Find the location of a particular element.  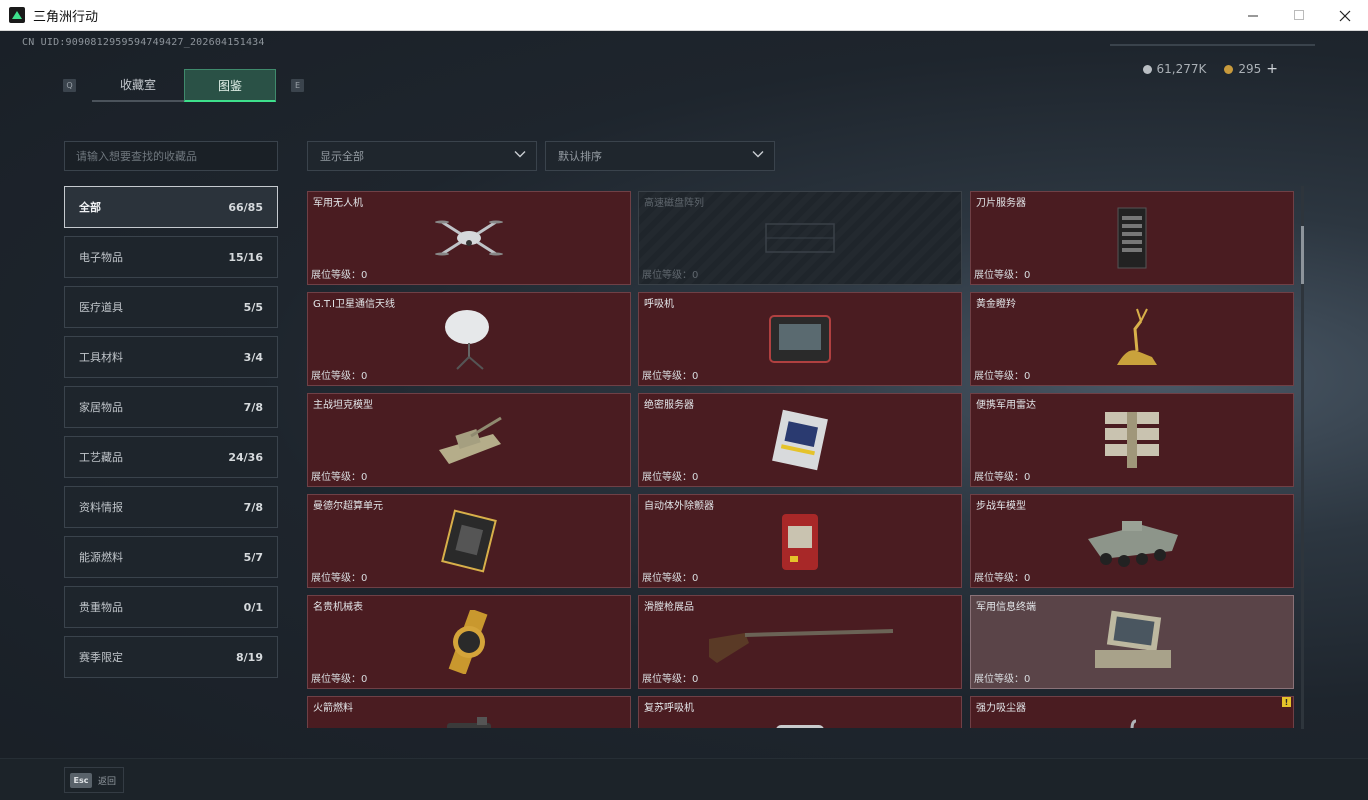

display-filter-value: 显示全部 is located at coordinates (342, 156).